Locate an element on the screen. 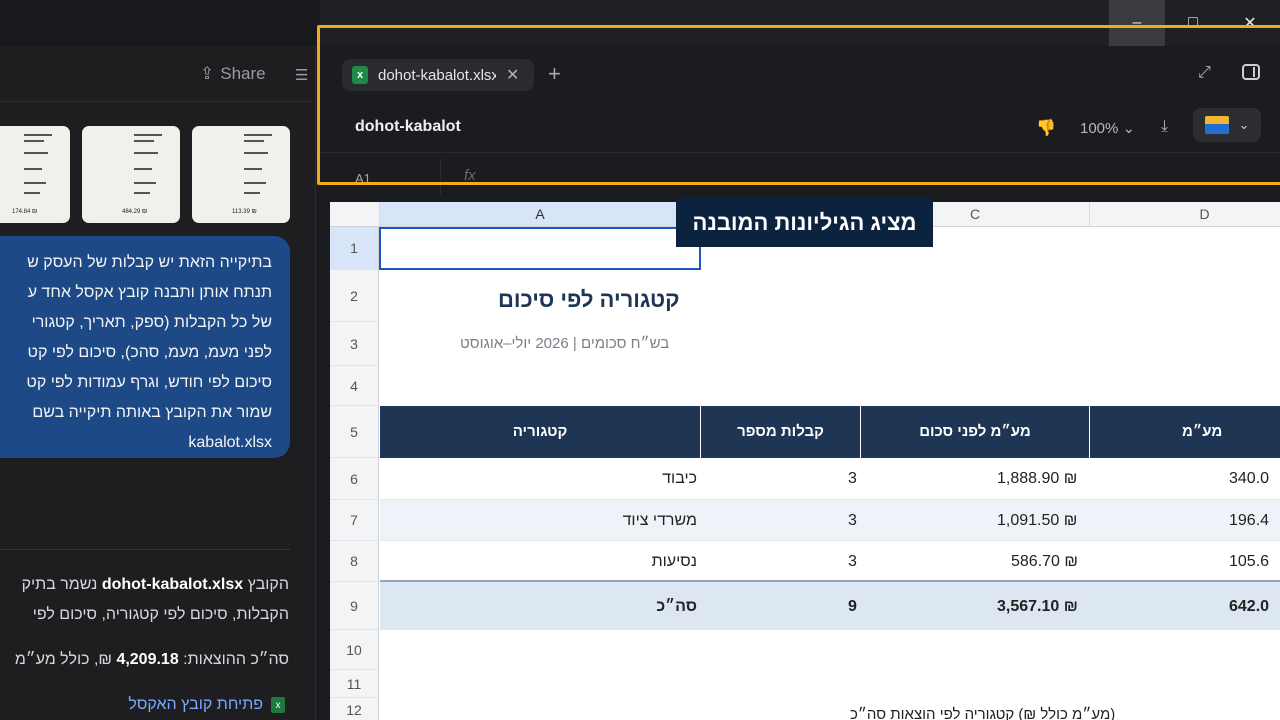 Image resolution: width=1280 pixels, height=720 pixels. sheet-subtitle: בש״ח סכומים | 2026 יולי–אוגוסט is located at coordinates (565, 343).